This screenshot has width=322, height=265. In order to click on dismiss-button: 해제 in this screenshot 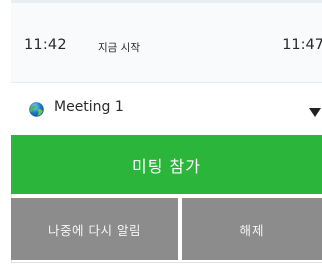, I will do `click(252, 229)`.